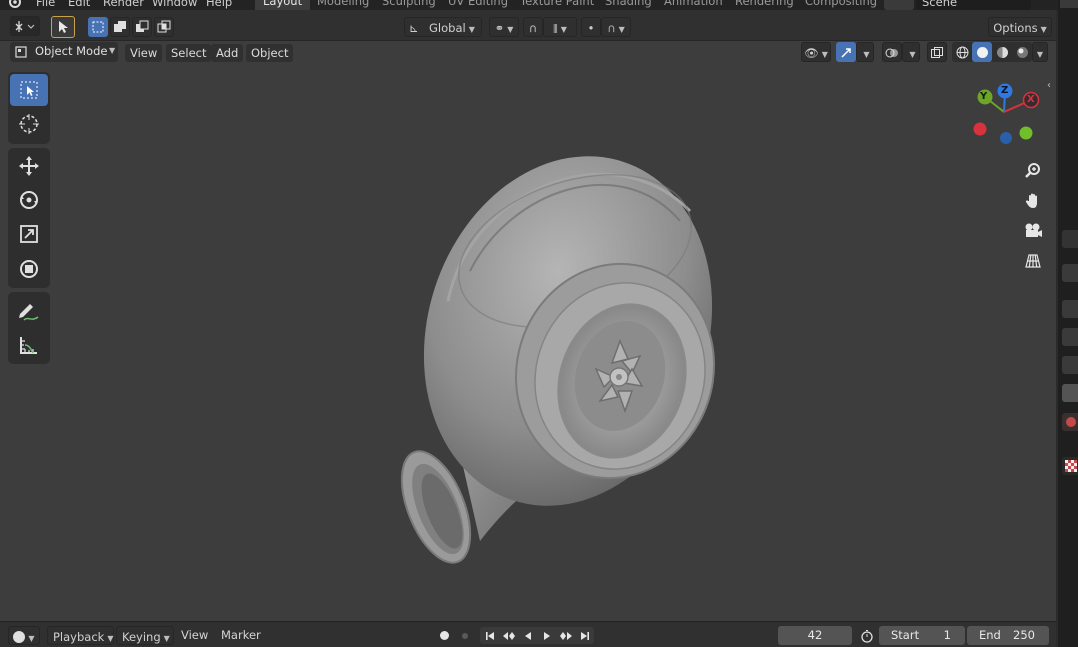 The height and width of the screenshot is (647, 1078). What do you see at coordinates (865, 52) in the screenshot?
I see `gizmo-dropdown: ▼` at bounding box center [865, 52].